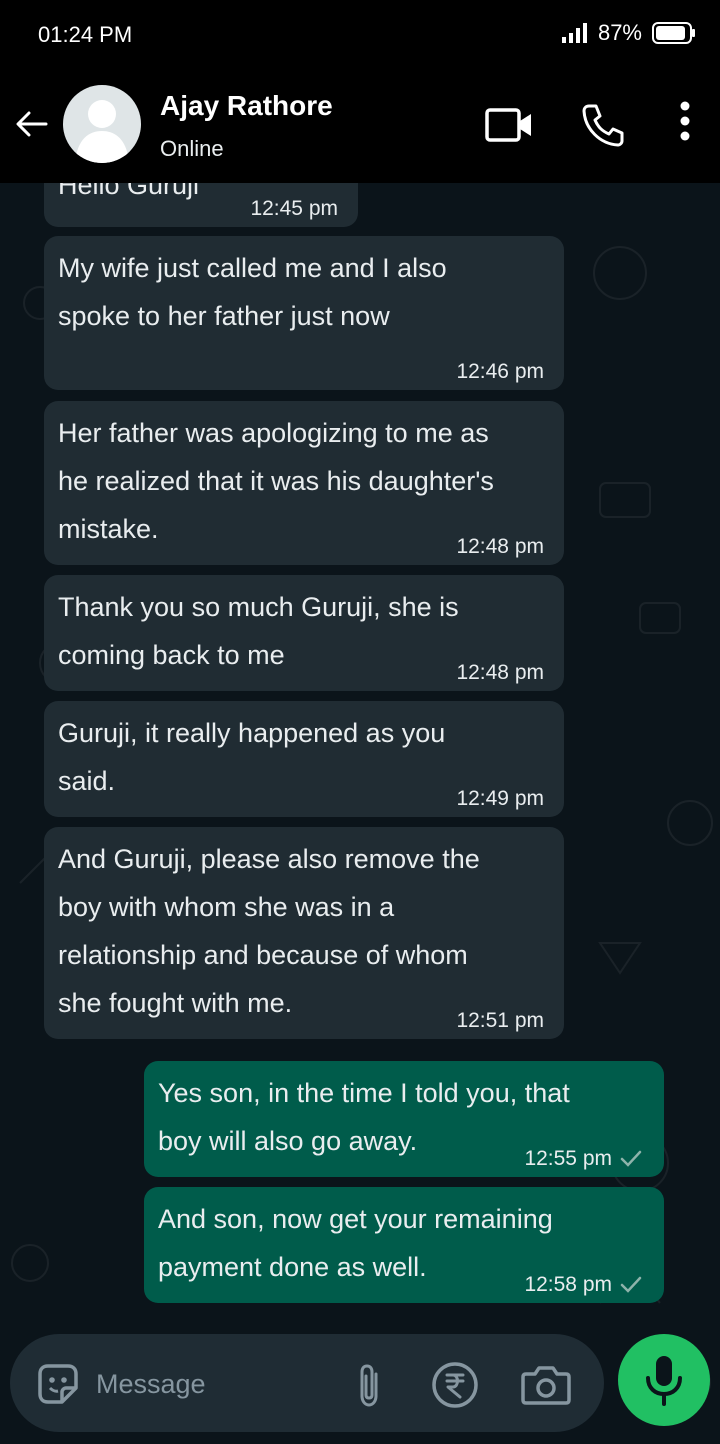 This screenshot has height=1444, width=720. I want to click on message-time-container: 12:45 pm, so click(294, 209).